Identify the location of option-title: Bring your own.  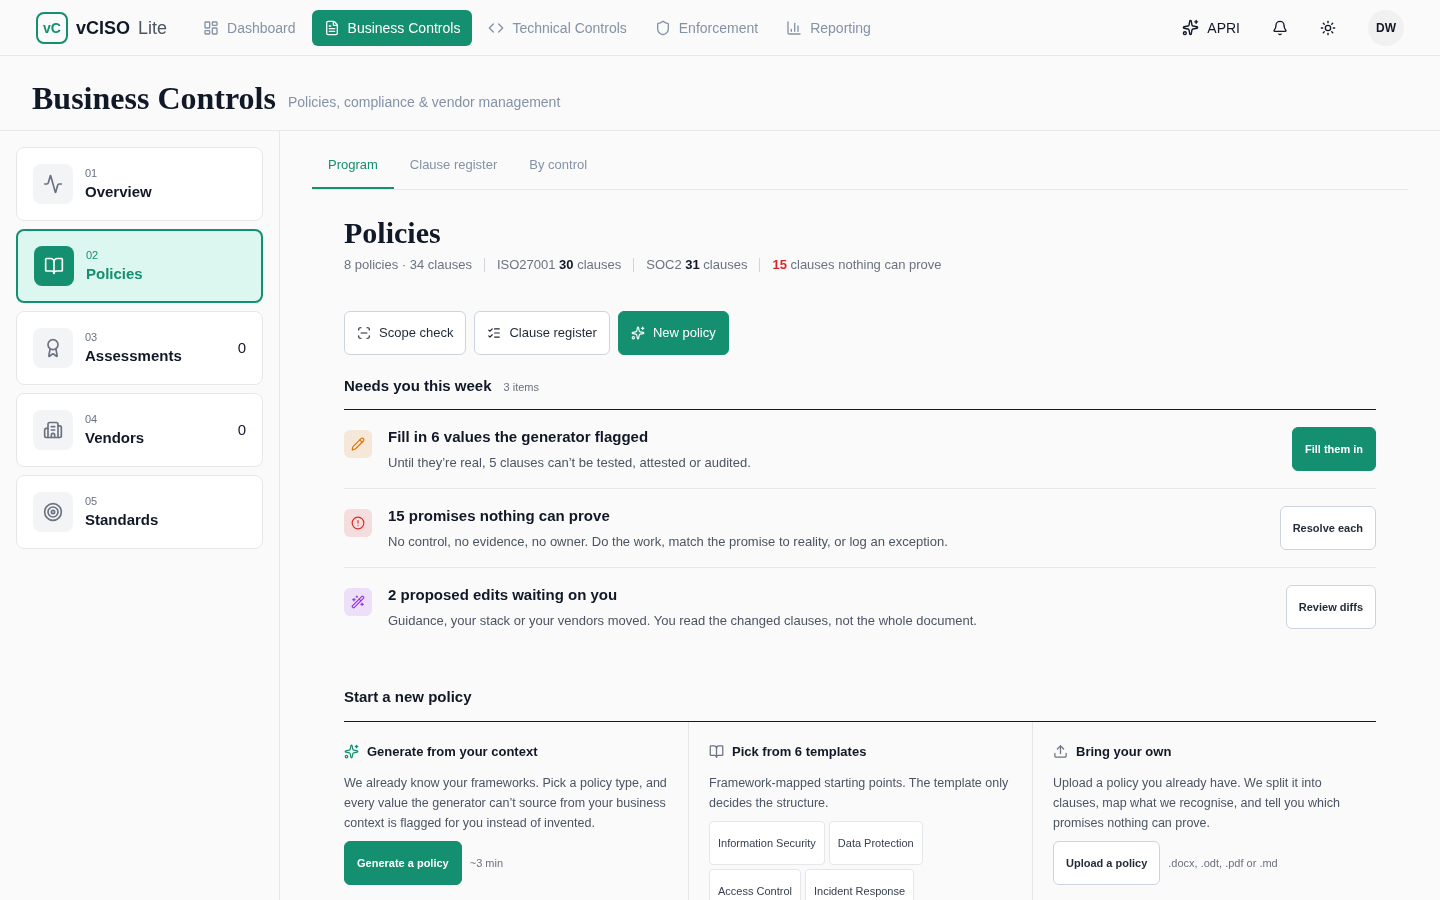
(1124, 751).